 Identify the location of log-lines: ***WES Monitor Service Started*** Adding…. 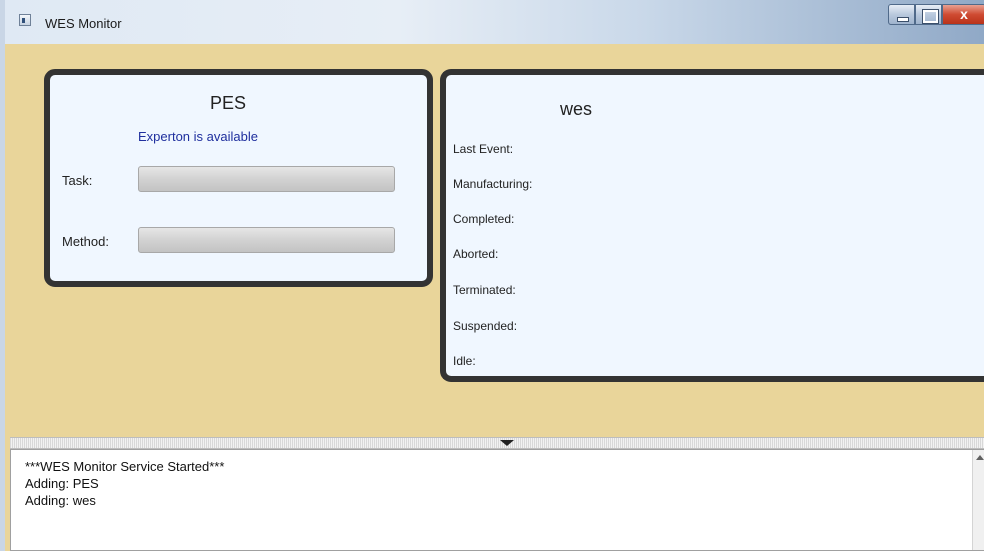
(124, 483).